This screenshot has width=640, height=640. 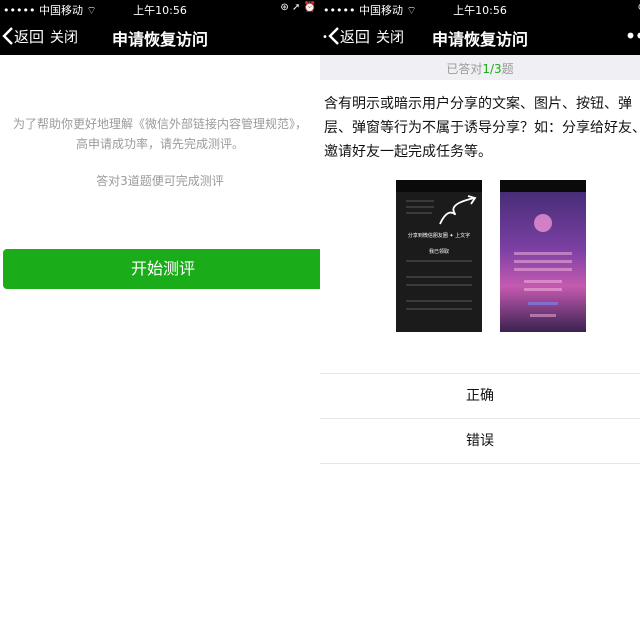 What do you see at coordinates (632, 36) in the screenshot?
I see `more-icon: •••` at bounding box center [632, 36].